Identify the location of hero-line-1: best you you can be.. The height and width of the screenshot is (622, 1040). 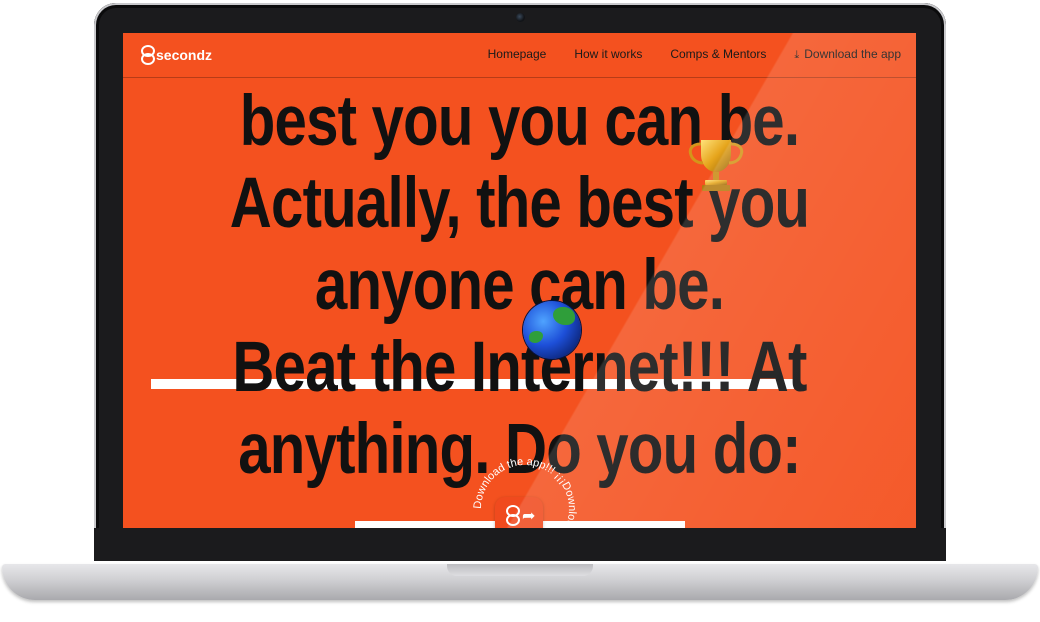
(519, 121).